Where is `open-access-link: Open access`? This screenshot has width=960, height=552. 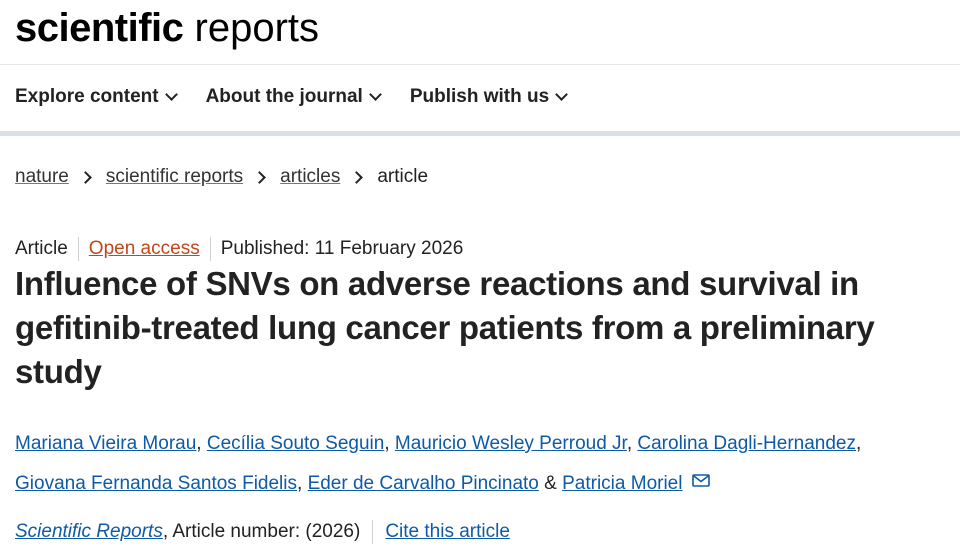 open-access-link: Open access is located at coordinates (144, 249).